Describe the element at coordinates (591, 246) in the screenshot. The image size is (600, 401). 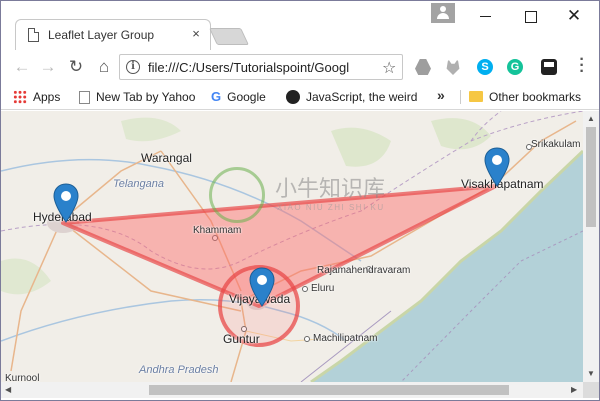
I see `vertical-scrollbar: ▲ ▼` at that location.